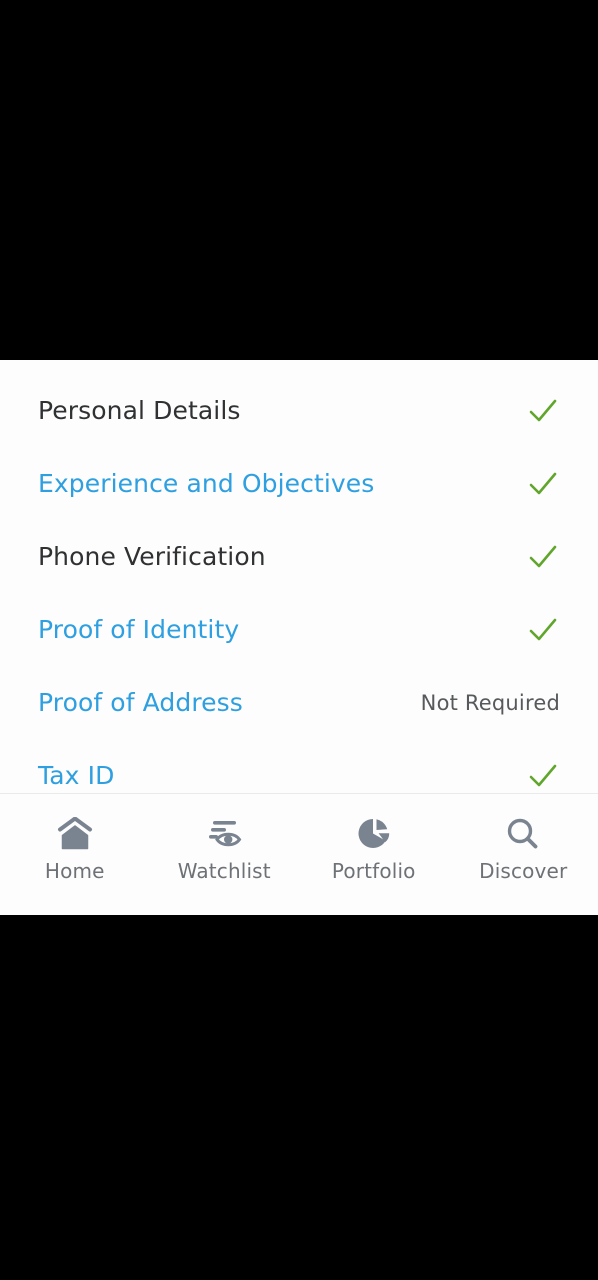  What do you see at coordinates (76, 775) in the screenshot?
I see `checklist-item-label: Tax ID` at bounding box center [76, 775].